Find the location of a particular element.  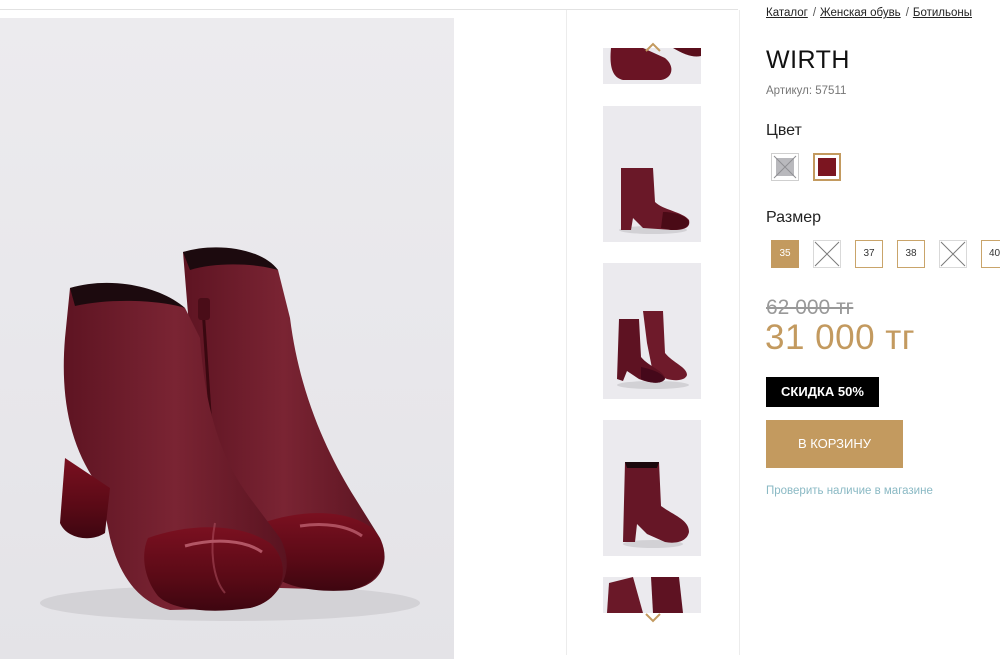

color-label: Цвет is located at coordinates (784, 130).